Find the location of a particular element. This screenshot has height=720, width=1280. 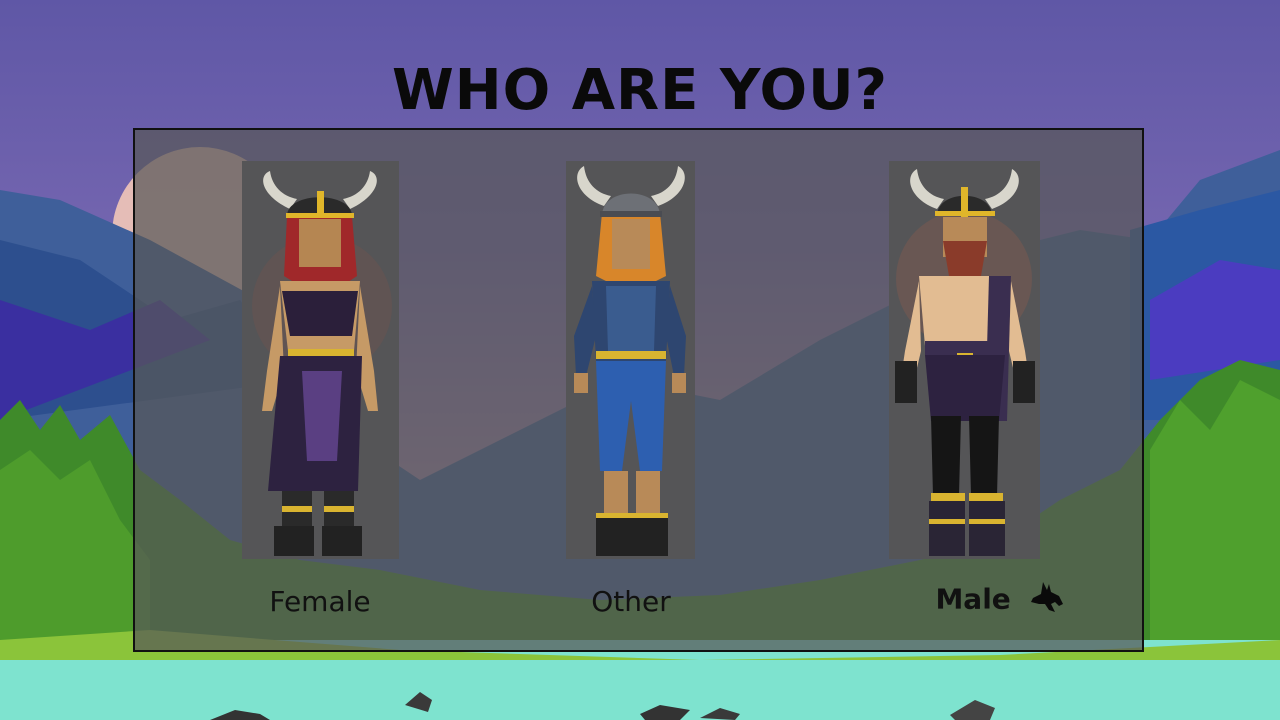

female-character-card is located at coordinates (320, 360).